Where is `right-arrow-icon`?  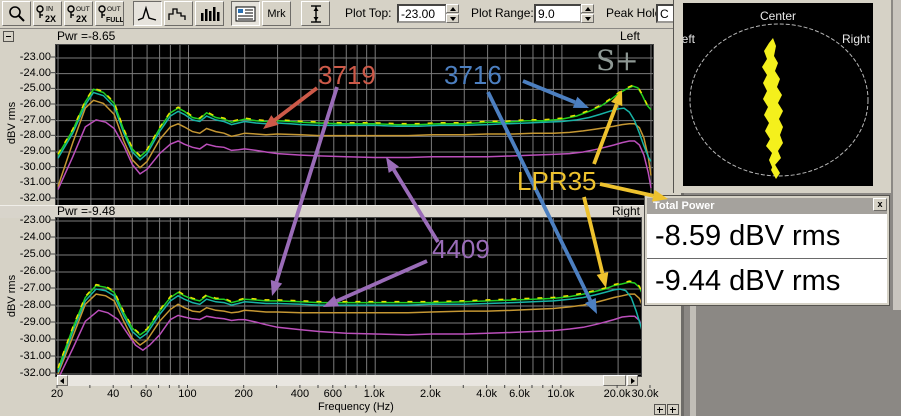 right-arrow-icon is located at coordinates (633, 381).